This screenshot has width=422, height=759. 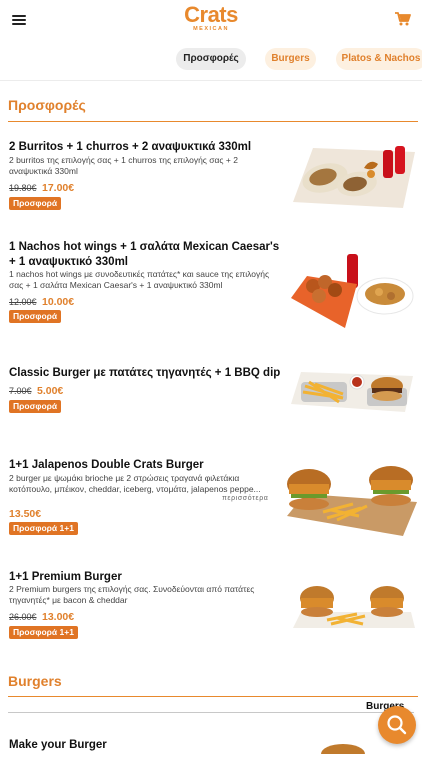 I want to click on cart-icon, so click(x=403, y=19).